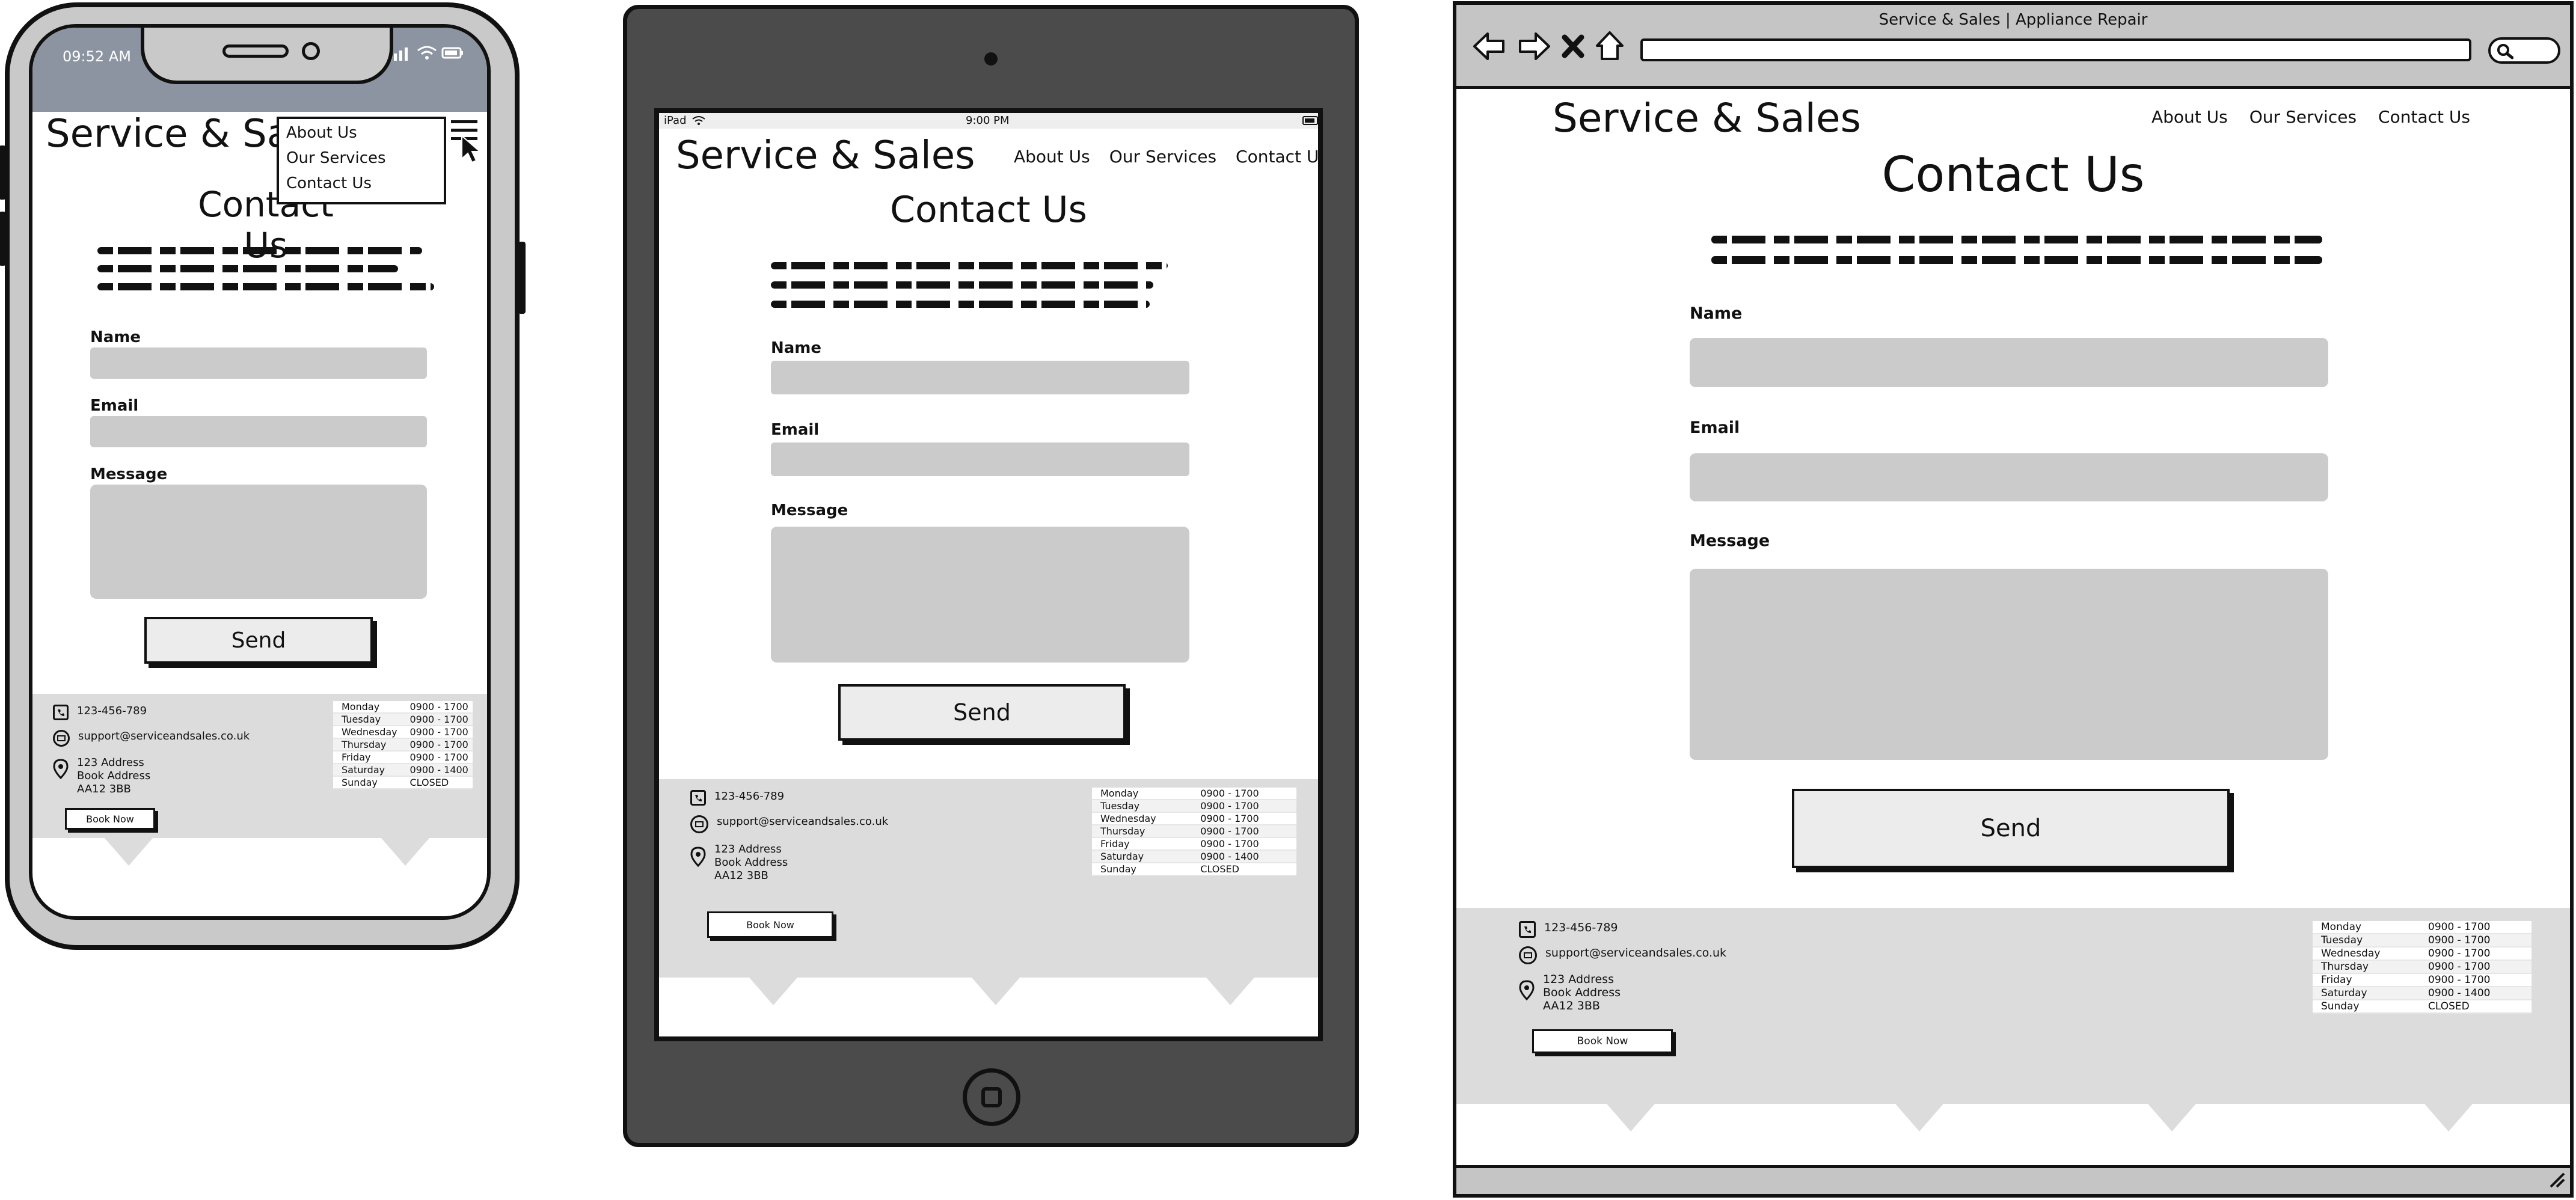 The width and height of the screenshot is (2576, 1200). What do you see at coordinates (675, 121) in the screenshot?
I see `tablet-status-label: iPad` at bounding box center [675, 121].